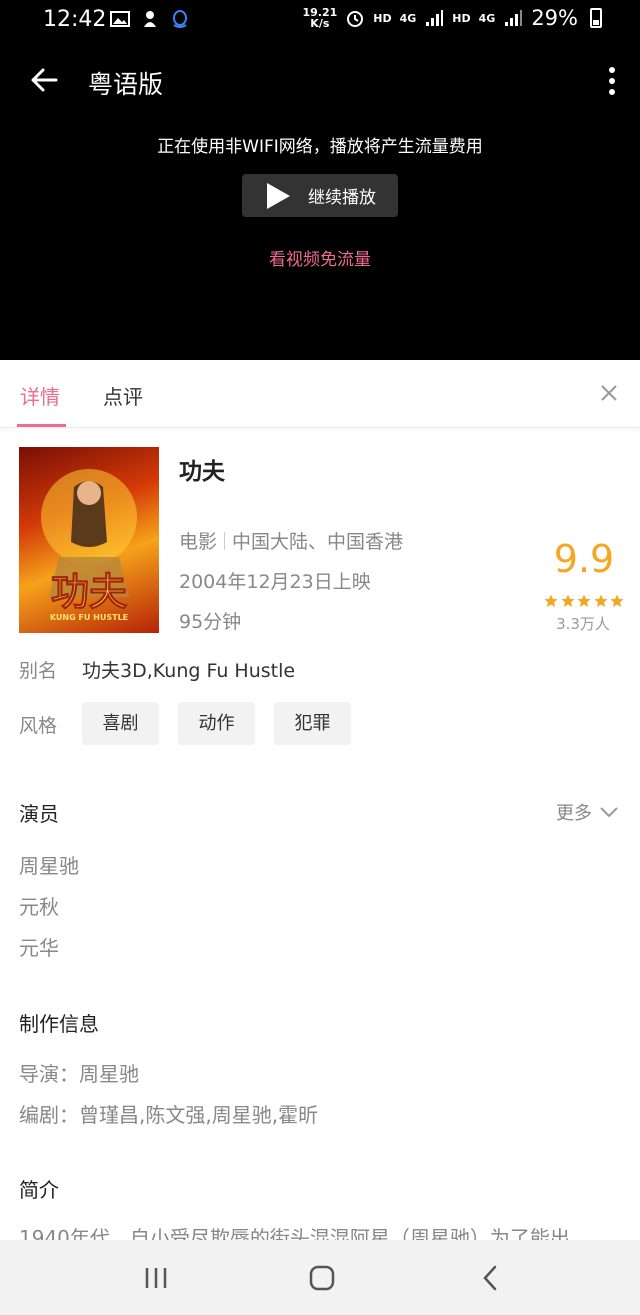 The image size is (640, 1315). I want to click on free-traffic-link: 看视频免流量, so click(320, 257).